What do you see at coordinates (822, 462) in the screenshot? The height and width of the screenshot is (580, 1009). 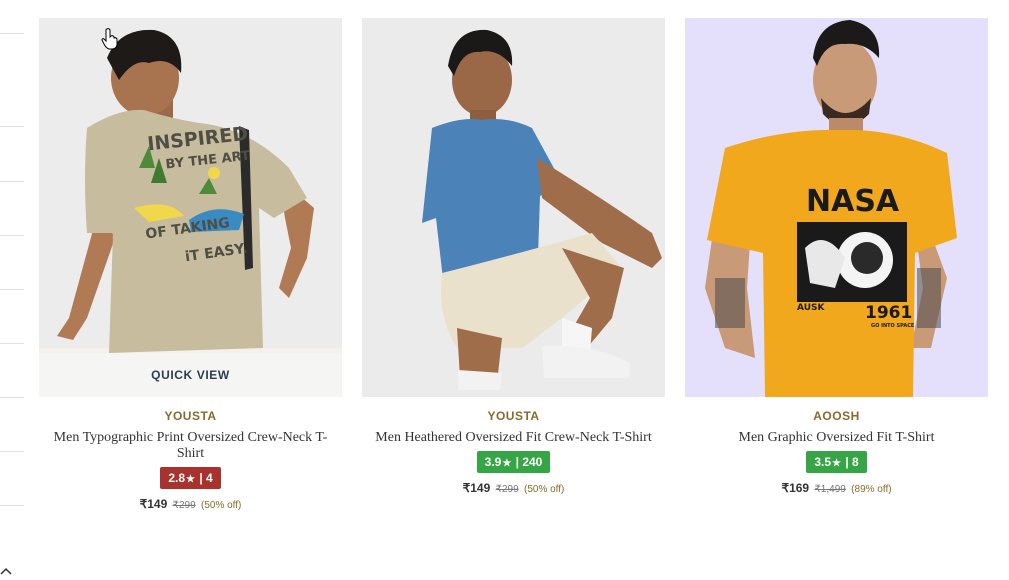 I see `rating-value: 3.5` at bounding box center [822, 462].